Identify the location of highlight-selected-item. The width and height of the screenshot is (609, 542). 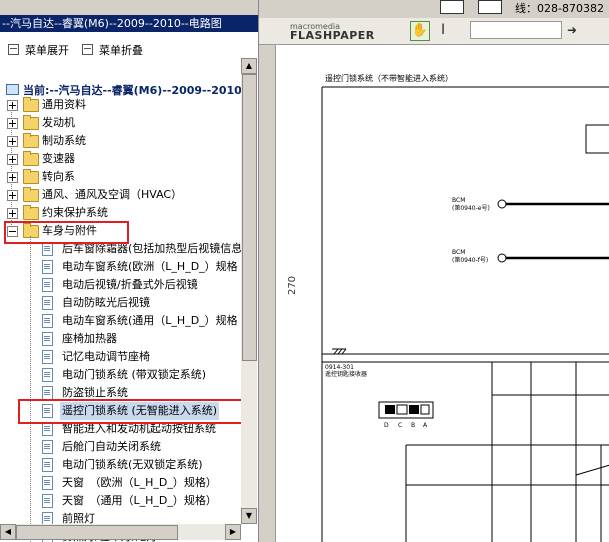
(132, 411).